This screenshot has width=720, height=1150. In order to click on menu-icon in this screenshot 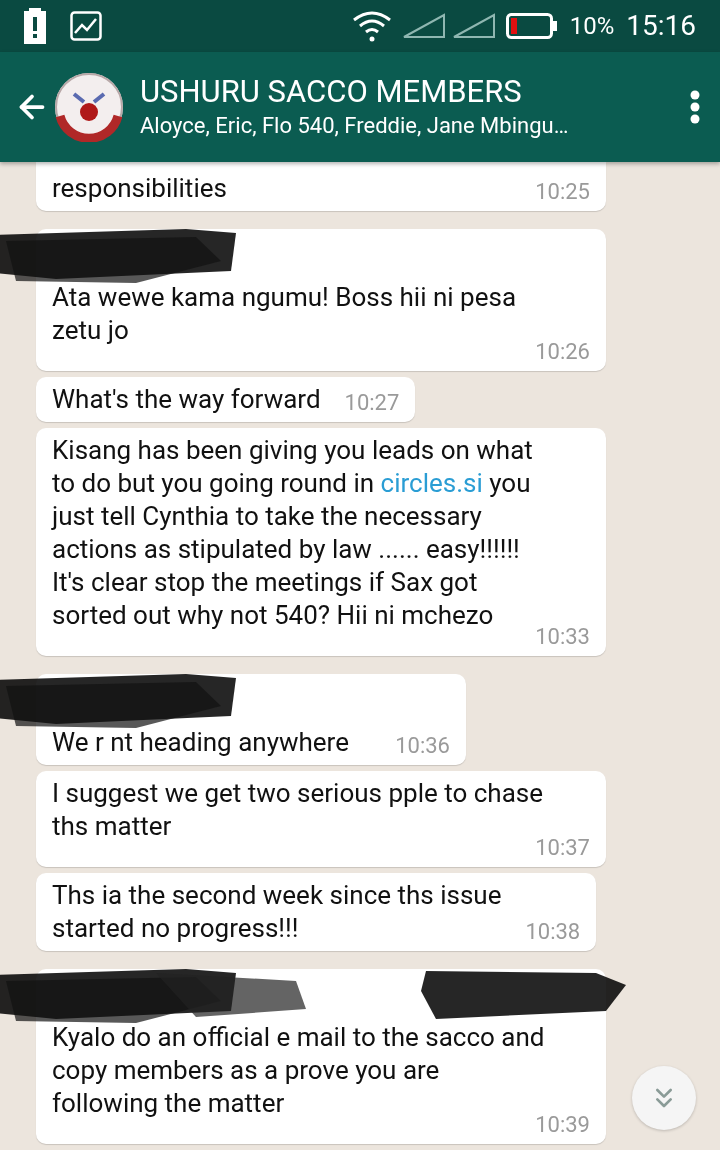, I will do `click(695, 107)`.